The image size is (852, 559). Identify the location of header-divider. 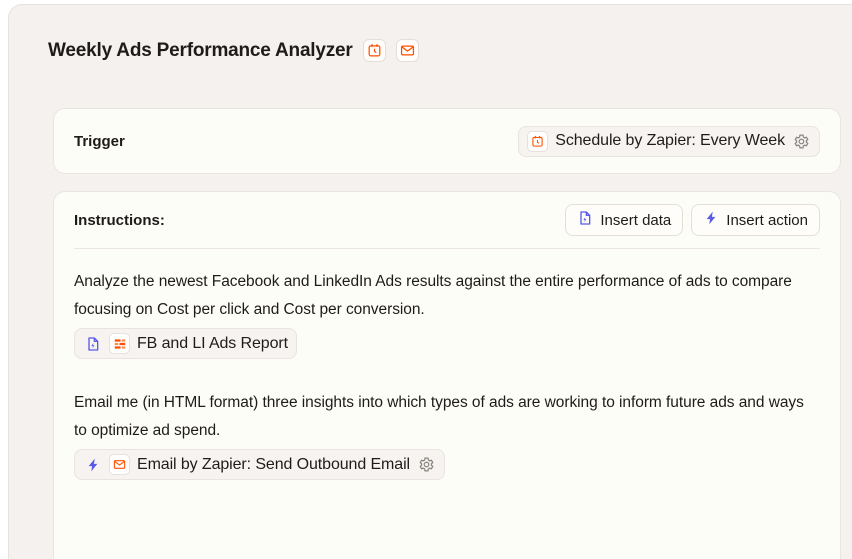
(447, 248).